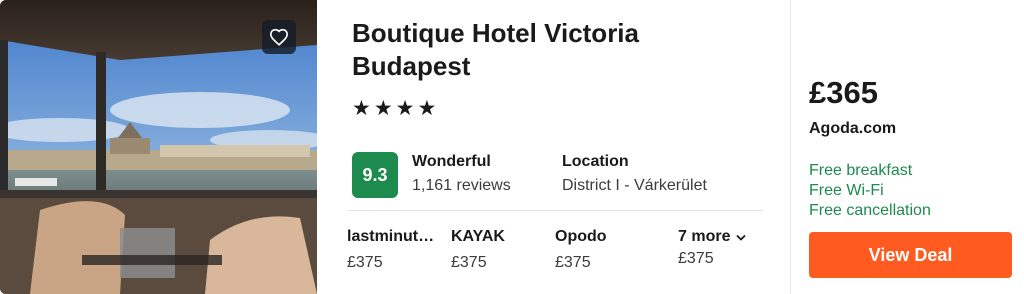  I want to click on rating-word: Wonderful, so click(451, 161).